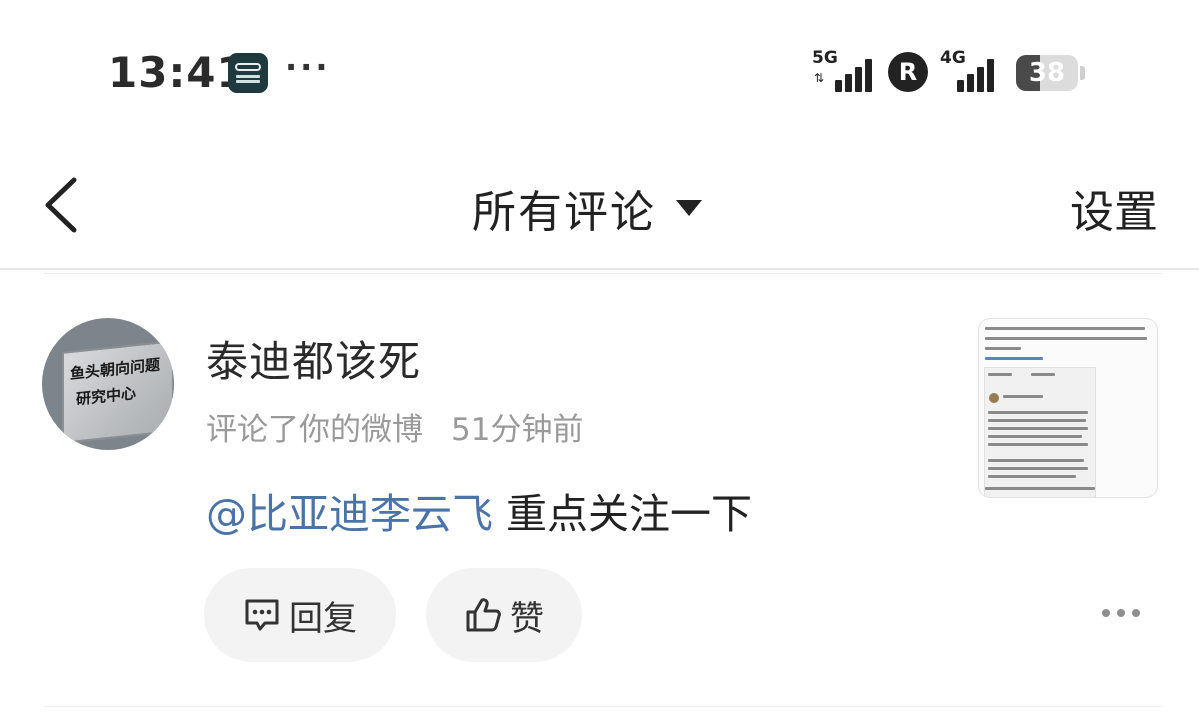  I want to click on comment-bubble-icon, so click(262, 615).